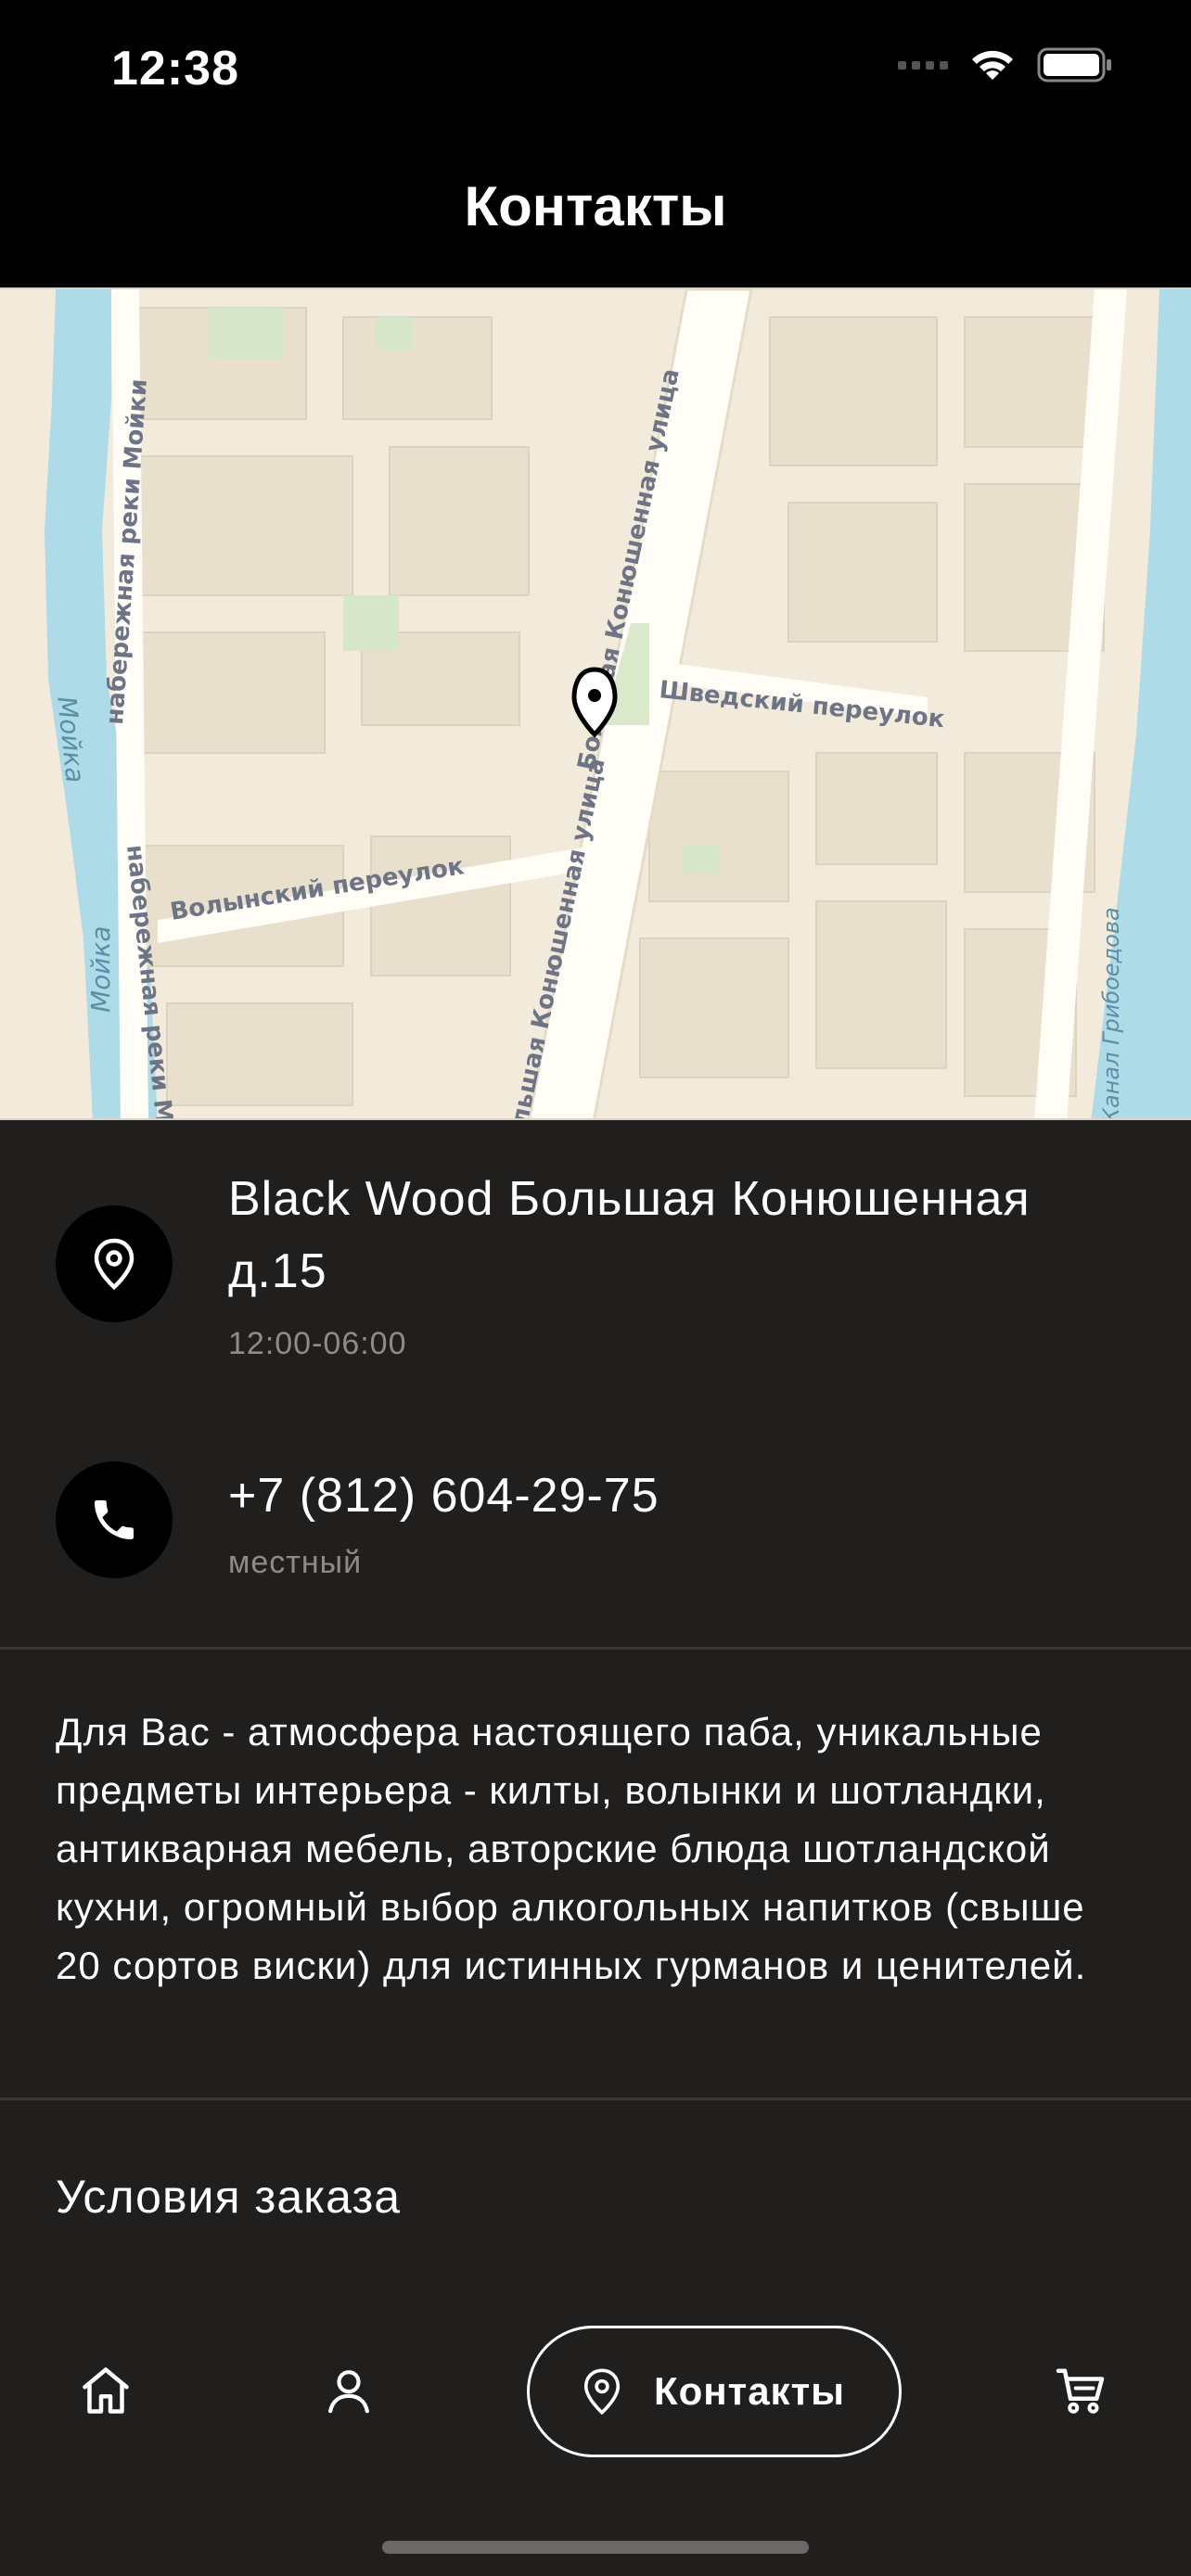 The width and height of the screenshot is (1191, 2576). What do you see at coordinates (228, 2197) in the screenshot?
I see `order-terms-link: Условия заказа` at bounding box center [228, 2197].